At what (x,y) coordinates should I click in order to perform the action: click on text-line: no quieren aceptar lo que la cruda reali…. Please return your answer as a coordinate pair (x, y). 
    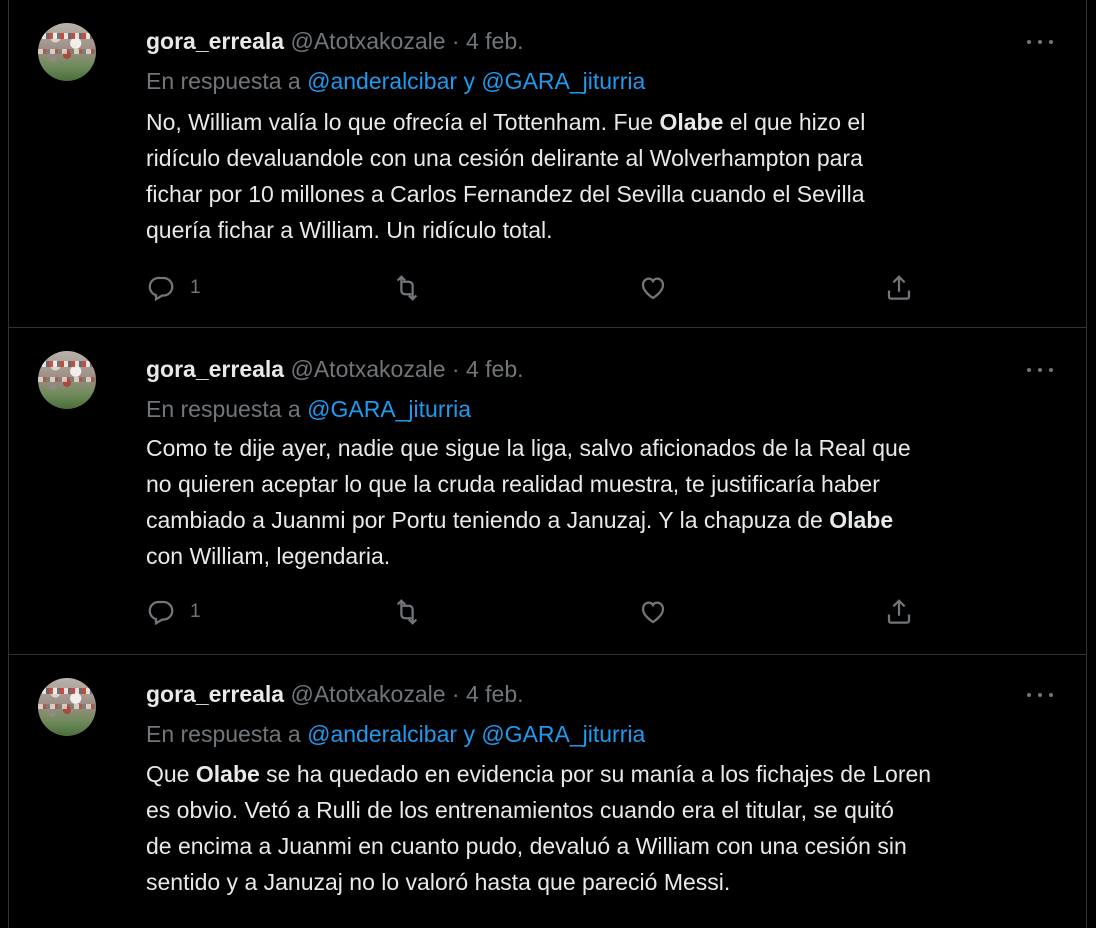
    Looking at the image, I should click on (513, 484).